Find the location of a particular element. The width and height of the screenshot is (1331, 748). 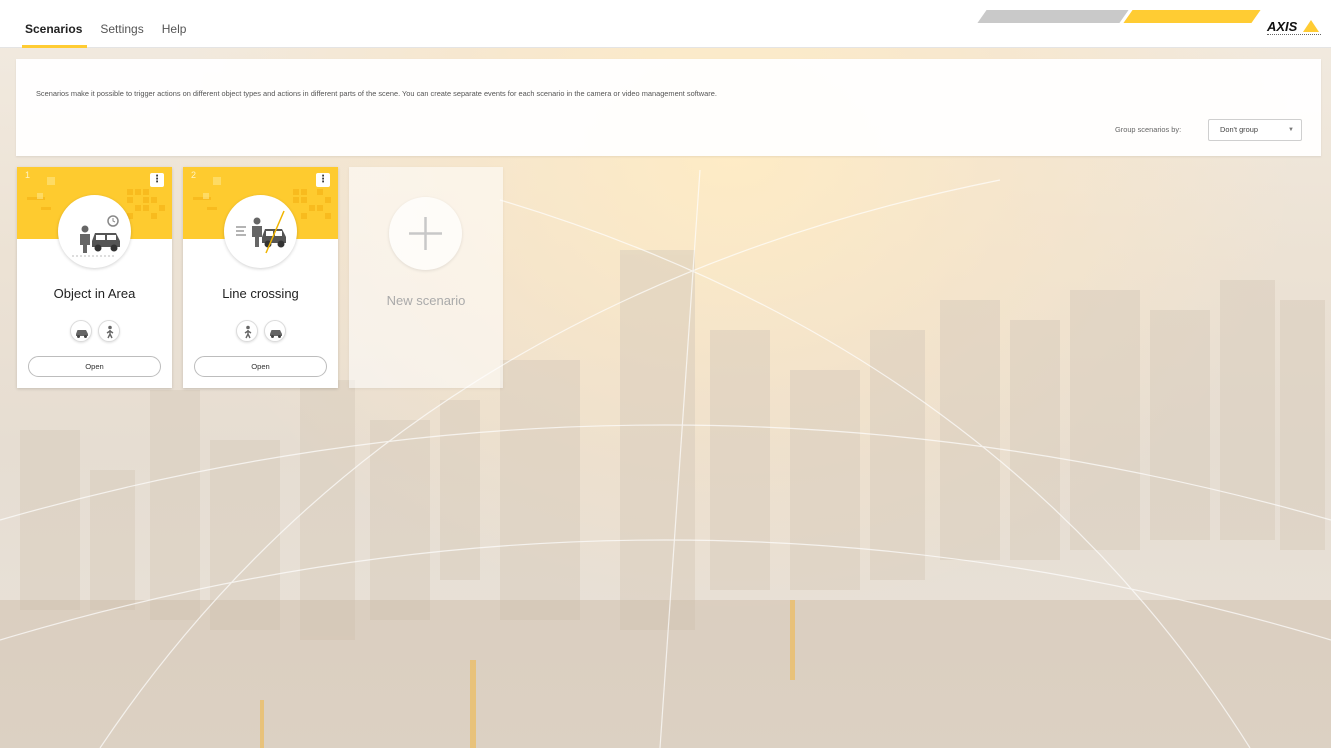

new-scenario-label: New scenario is located at coordinates (426, 300).